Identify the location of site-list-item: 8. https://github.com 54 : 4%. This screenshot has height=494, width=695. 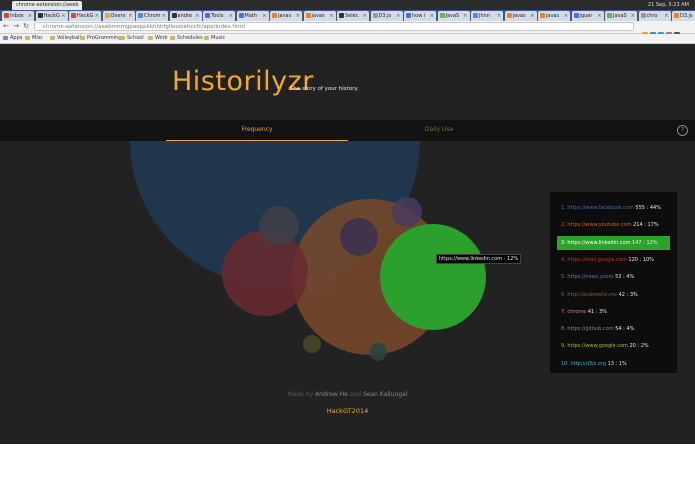
(613, 329).